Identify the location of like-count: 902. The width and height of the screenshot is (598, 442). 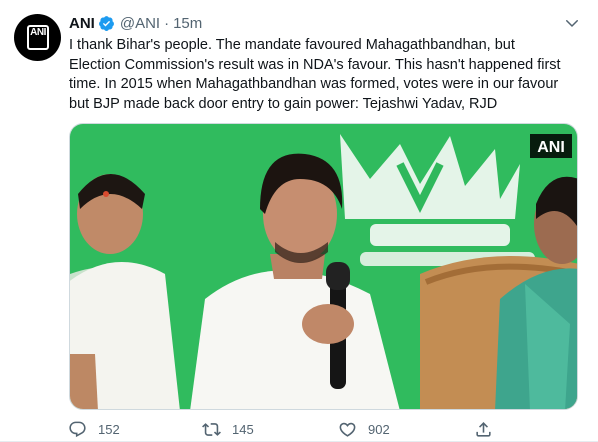
(379, 429).